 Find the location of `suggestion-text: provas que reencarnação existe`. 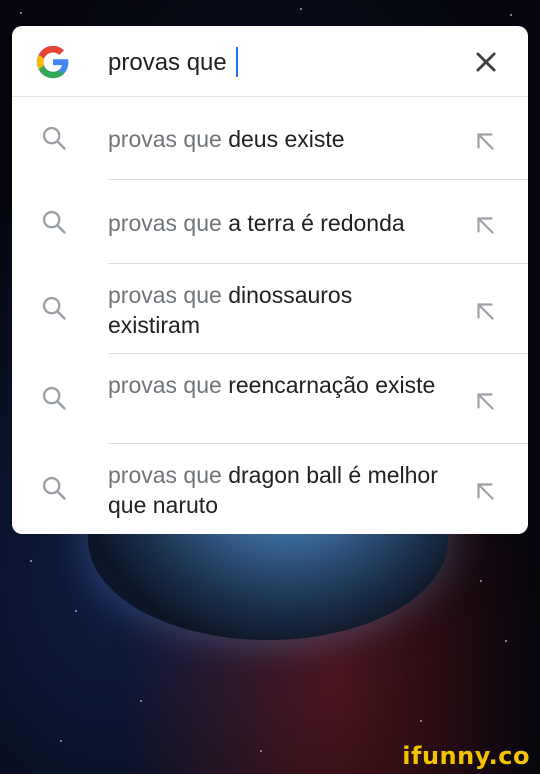

suggestion-text: provas que reencarnação existe is located at coordinates (278, 385).